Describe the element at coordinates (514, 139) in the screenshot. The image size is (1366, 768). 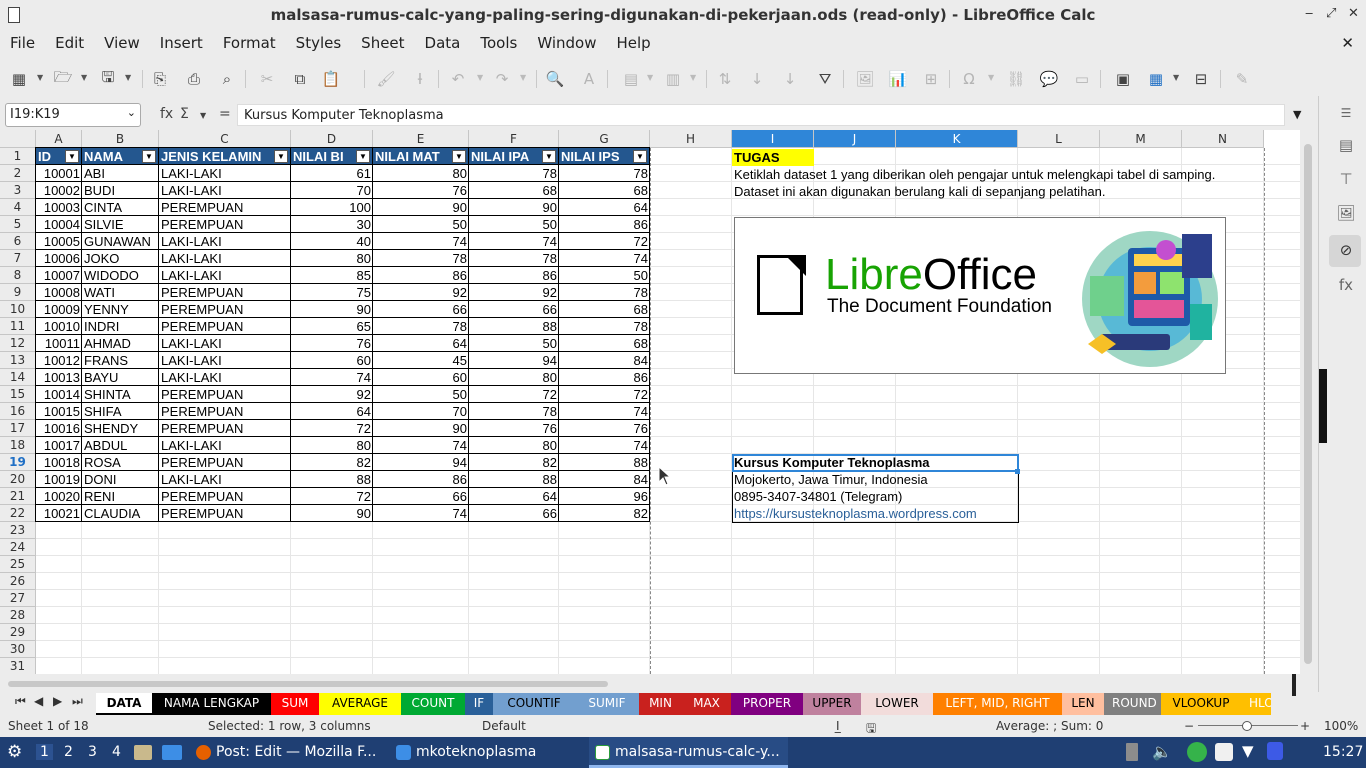
I see `column-header-f: F` at that location.